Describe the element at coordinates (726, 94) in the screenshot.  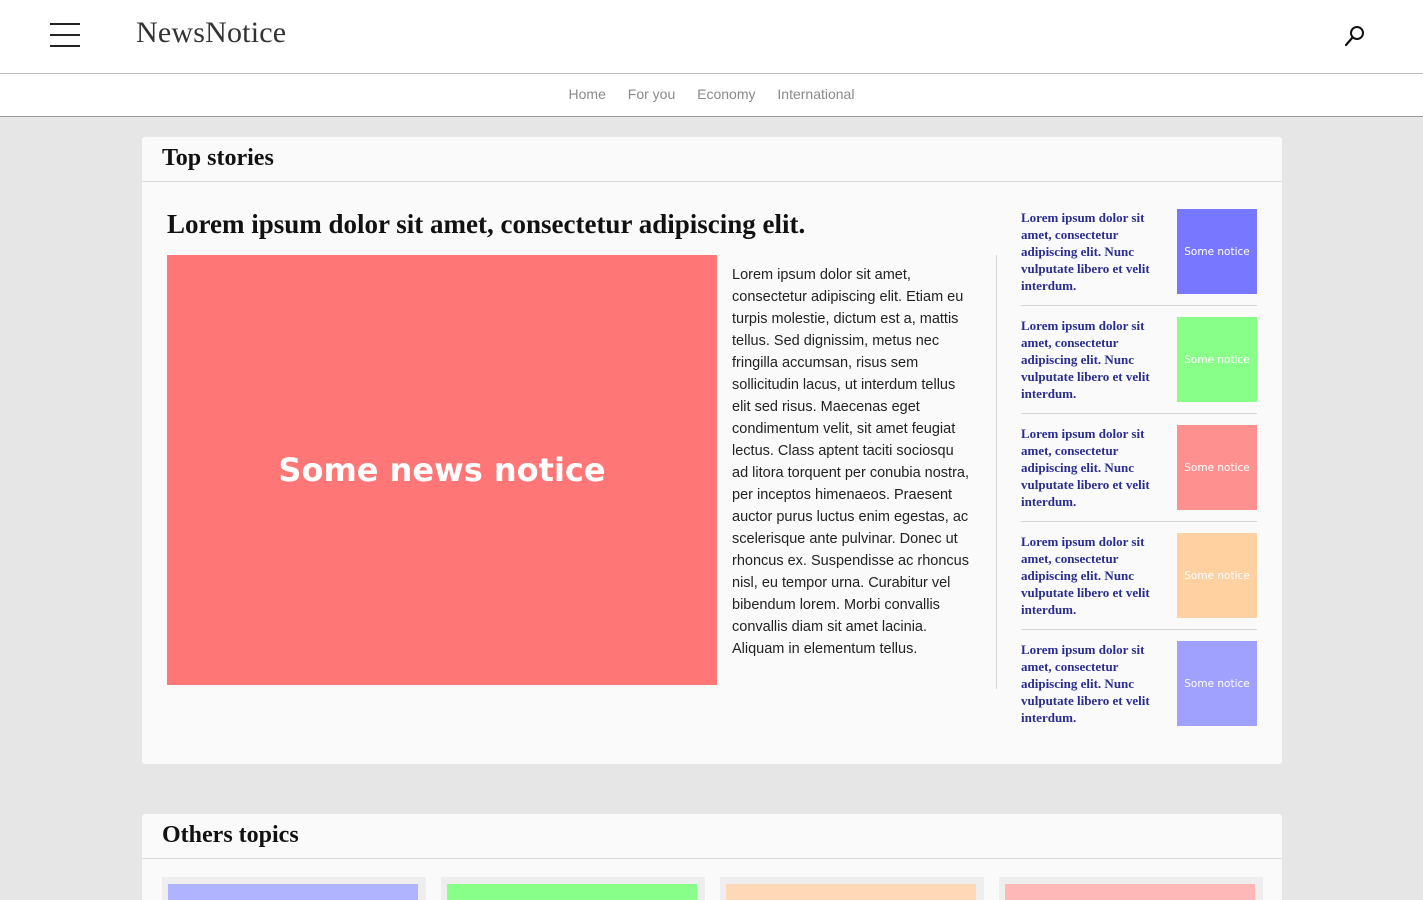
I see `nav-item-economy: Economy` at that location.